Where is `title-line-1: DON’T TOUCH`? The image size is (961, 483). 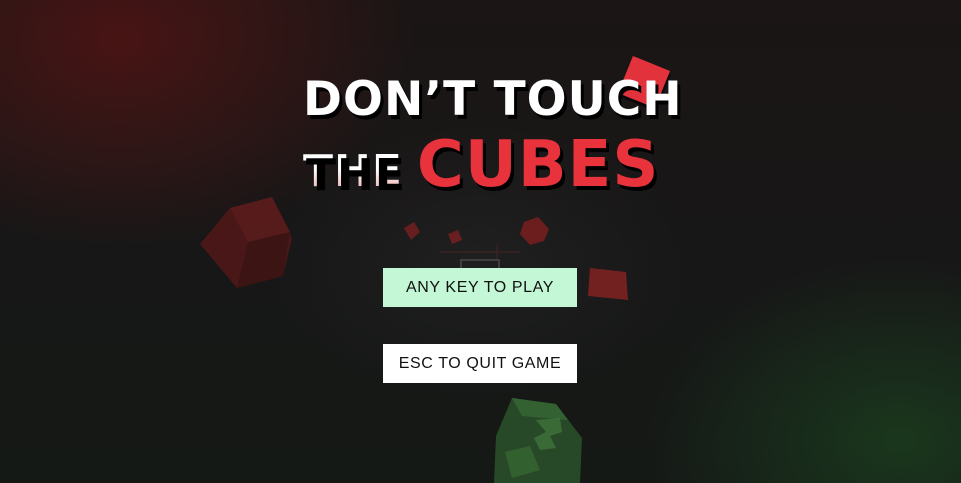 title-line-1: DON’T TOUCH is located at coordinates (493, 99).